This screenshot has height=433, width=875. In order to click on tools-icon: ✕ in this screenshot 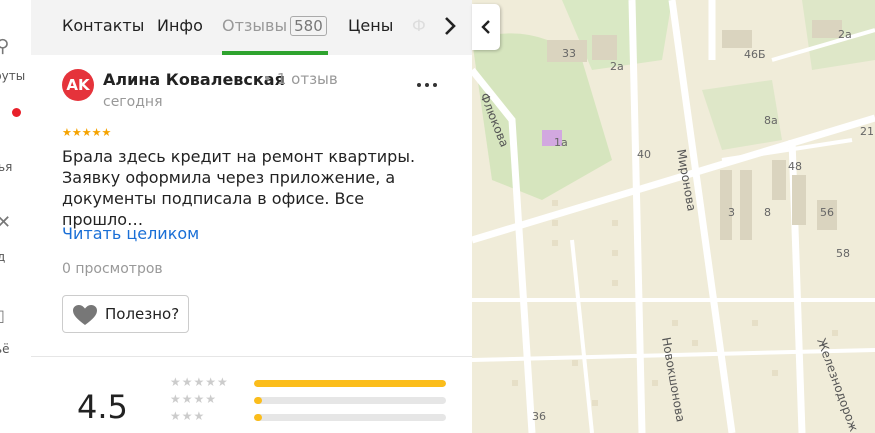, I will do `click(5, 222)`.